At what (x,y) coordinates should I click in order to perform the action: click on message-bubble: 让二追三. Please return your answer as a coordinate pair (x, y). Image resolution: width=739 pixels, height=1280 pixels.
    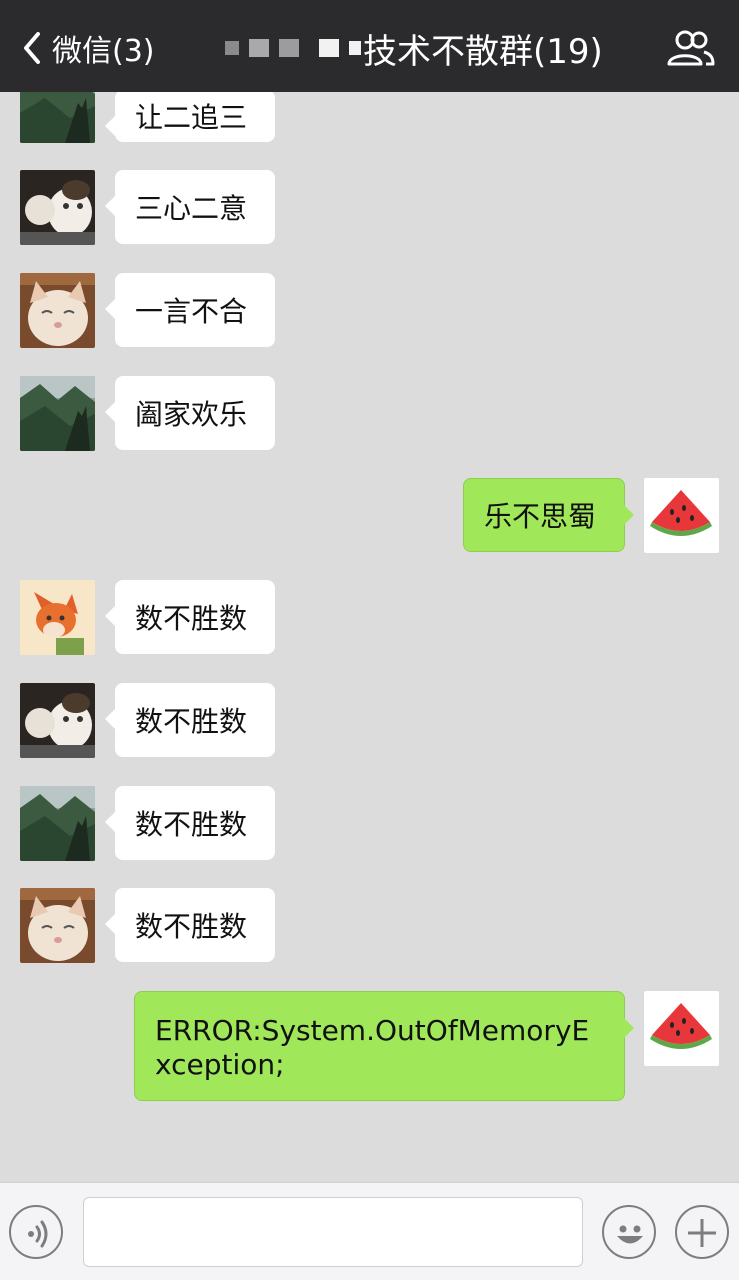
    Looking at the image, I should click on (190, 117).